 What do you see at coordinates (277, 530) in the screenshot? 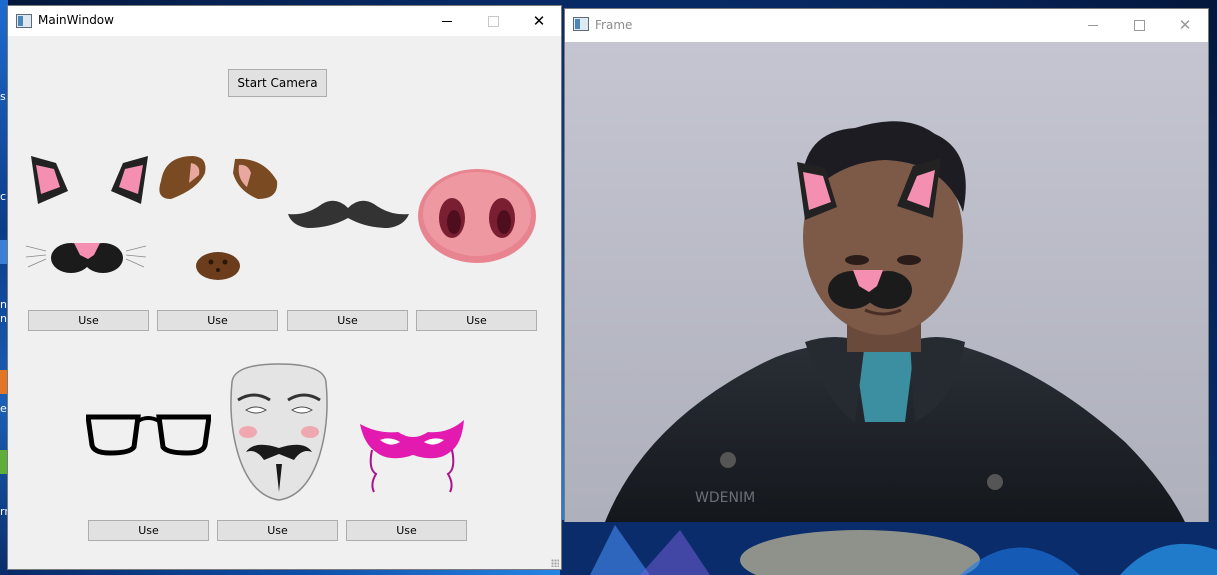
I see `use-anonymous-mask-filter-button: Use` at bounding box center [277, 530].